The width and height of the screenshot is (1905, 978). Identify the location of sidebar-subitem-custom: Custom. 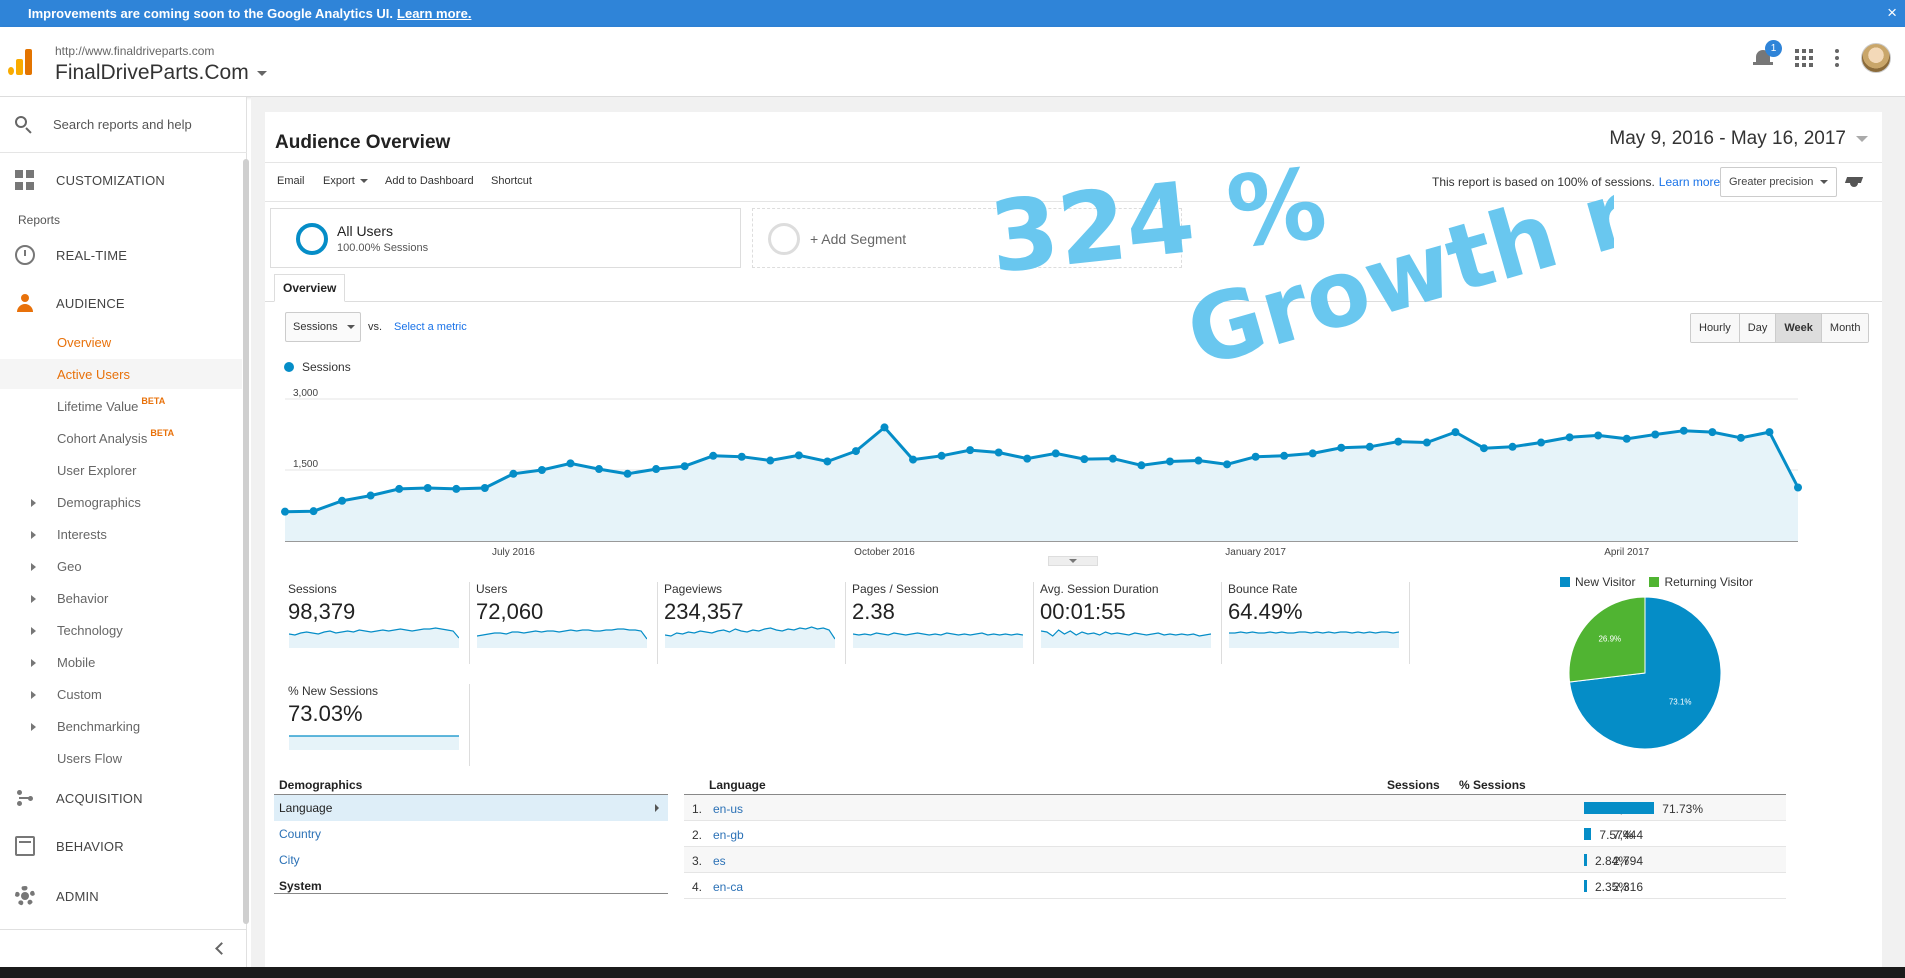
(121, 694).